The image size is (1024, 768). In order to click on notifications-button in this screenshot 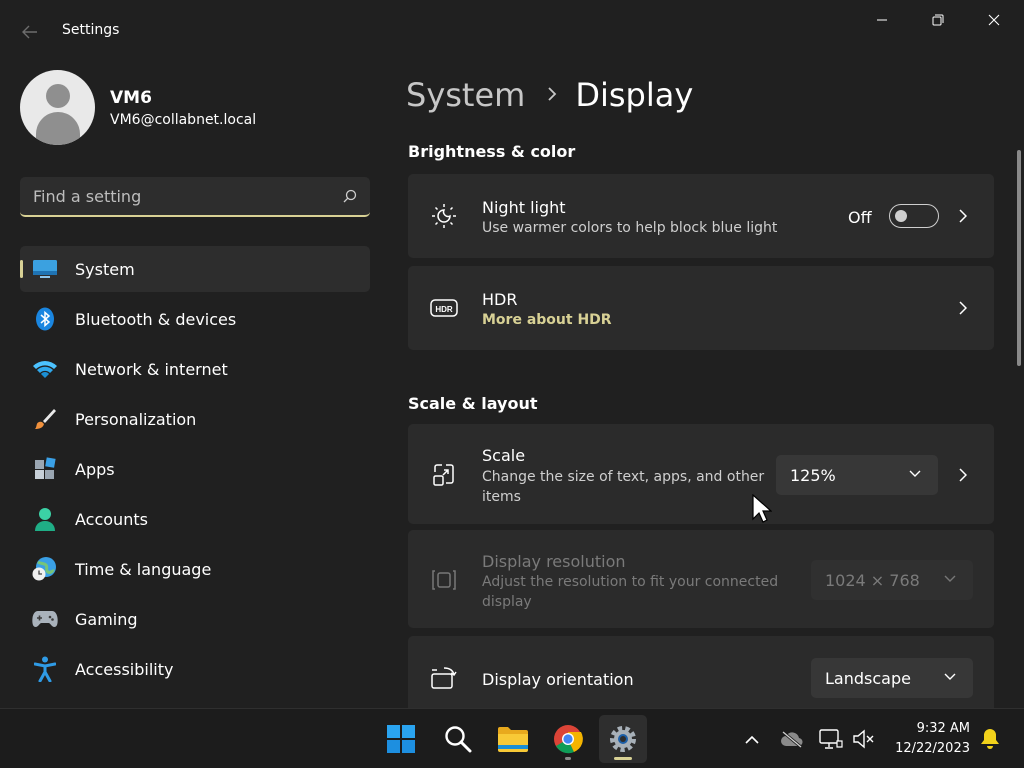, I will do `click(990, 739)`.